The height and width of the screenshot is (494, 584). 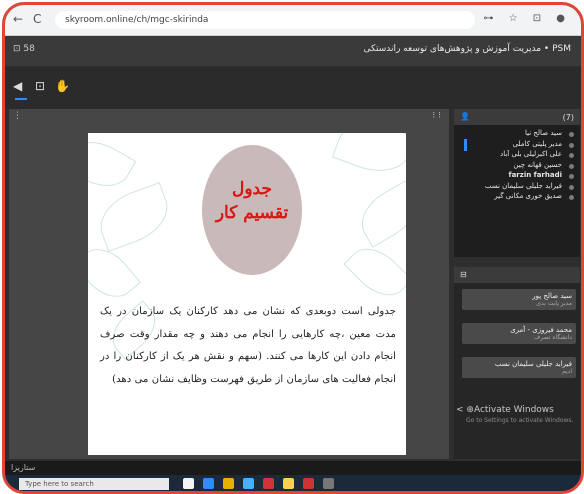 I want to click on taskbar-search-input: Type here to search, so click(x=94, y=484).